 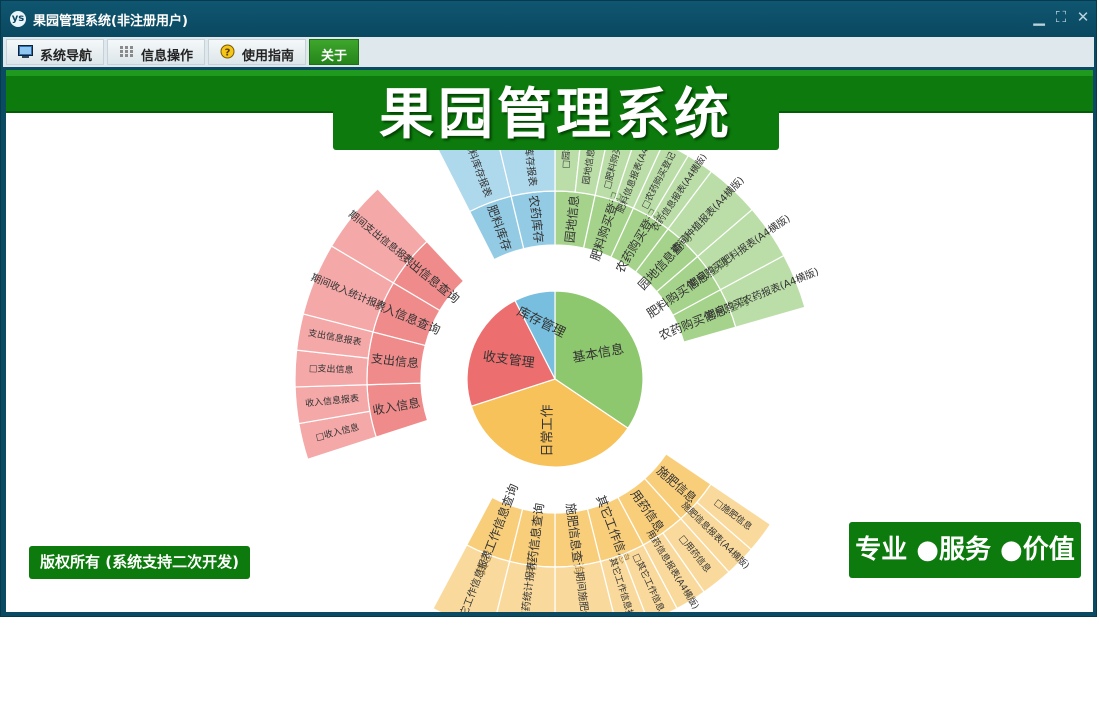 I want to click on monitor-icon, so click(x=25, y=51).